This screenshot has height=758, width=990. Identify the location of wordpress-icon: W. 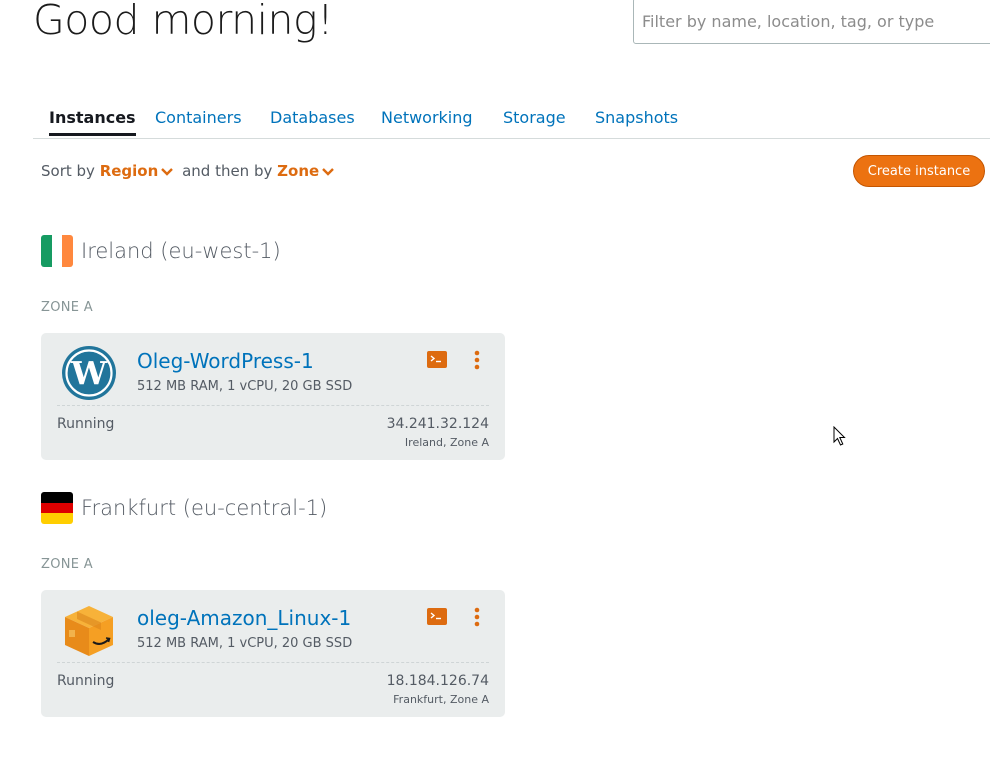
(89, 373).